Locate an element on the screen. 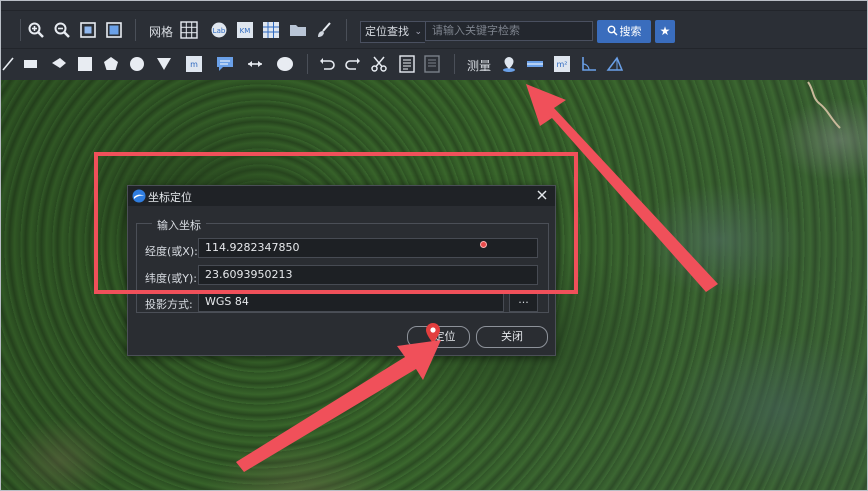 This screenshot has height=491, width=868. area-icon: m² is located at coordinates (562, 64).